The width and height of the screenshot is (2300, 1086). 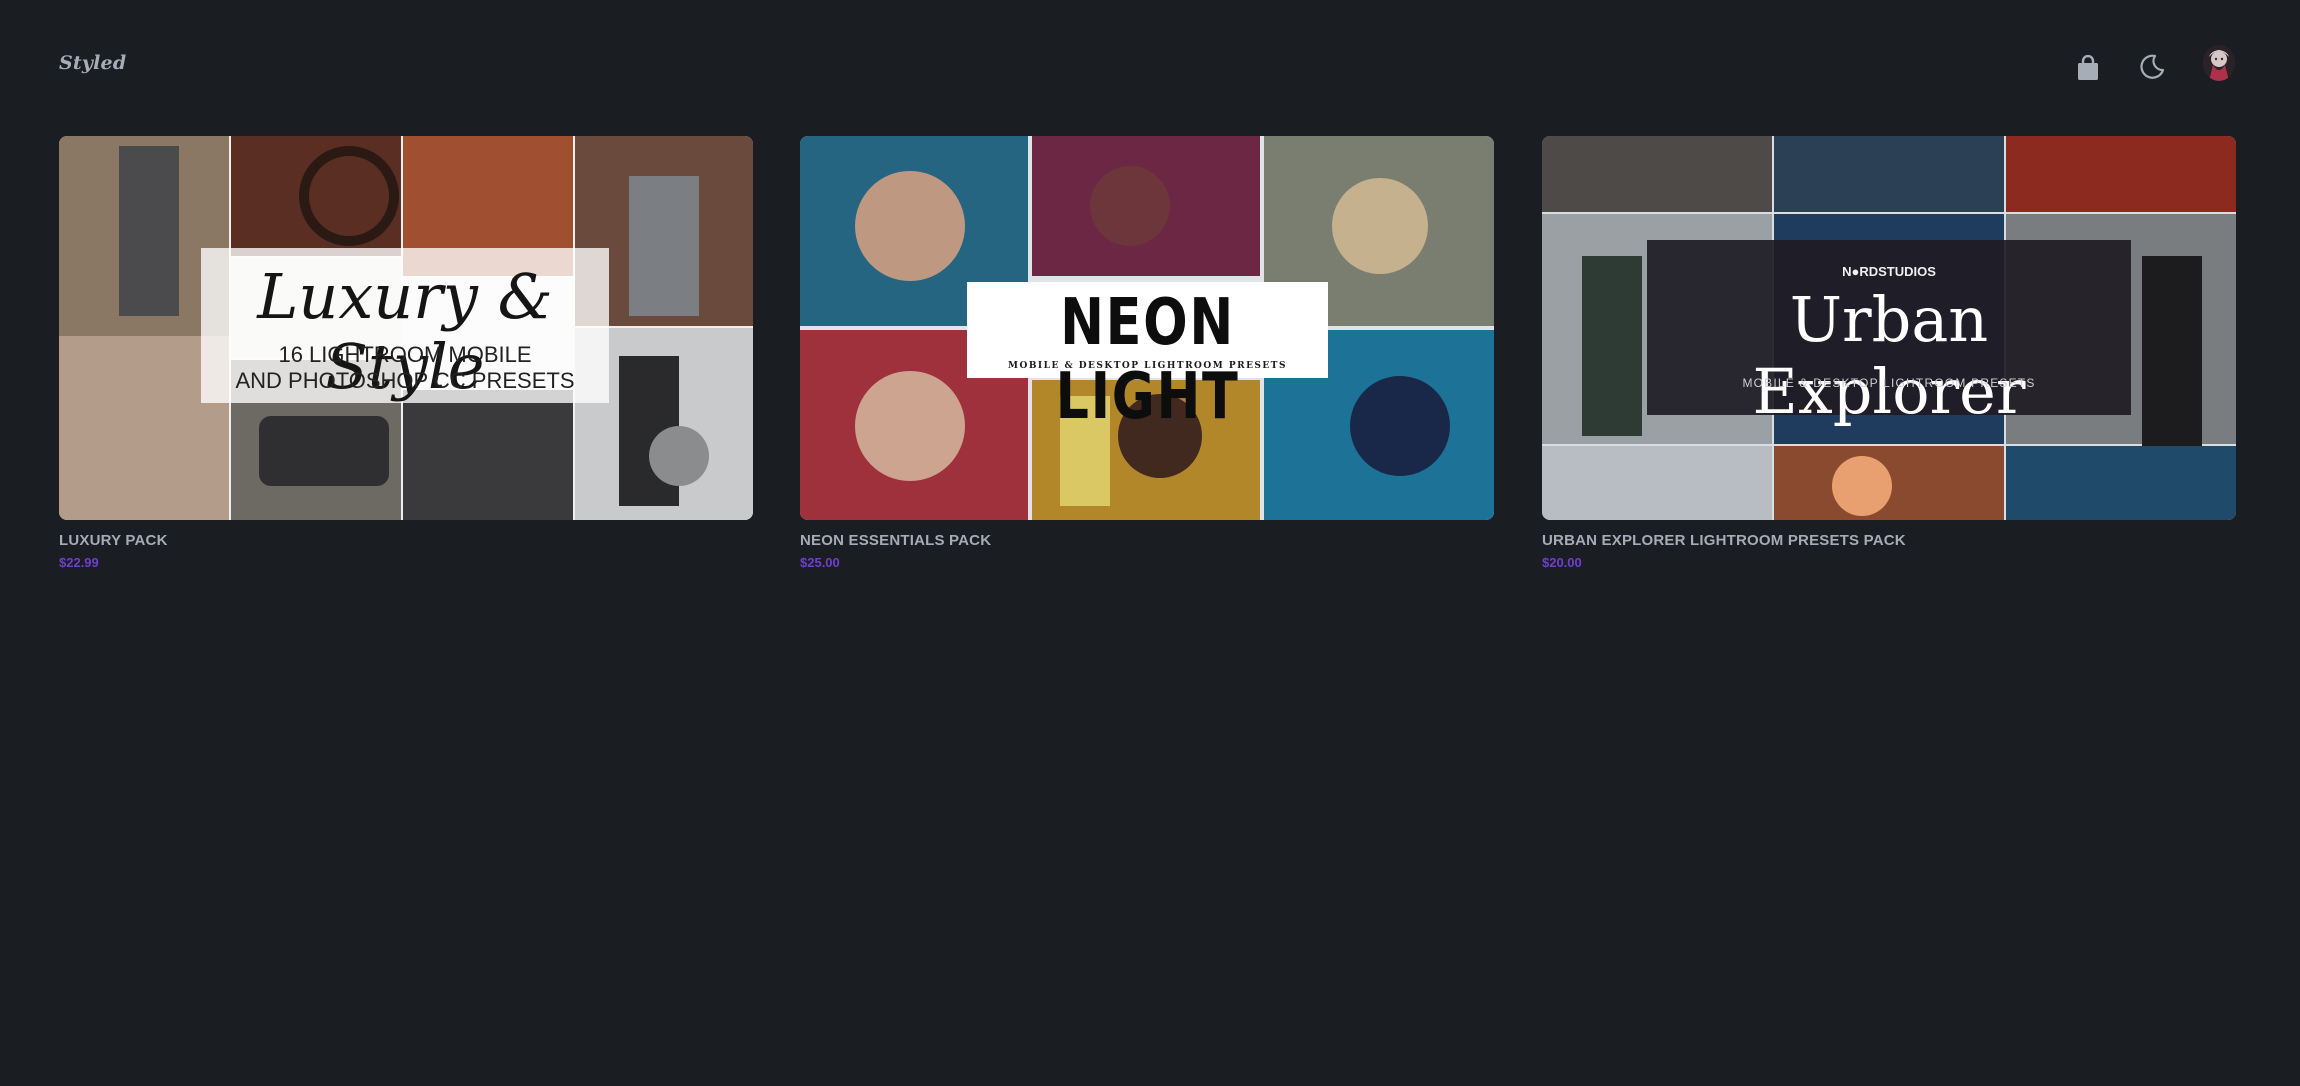 I want to click on cover-line-2: AND PHOTOSHOP CC PRESETS, so click(x=405, y=380).